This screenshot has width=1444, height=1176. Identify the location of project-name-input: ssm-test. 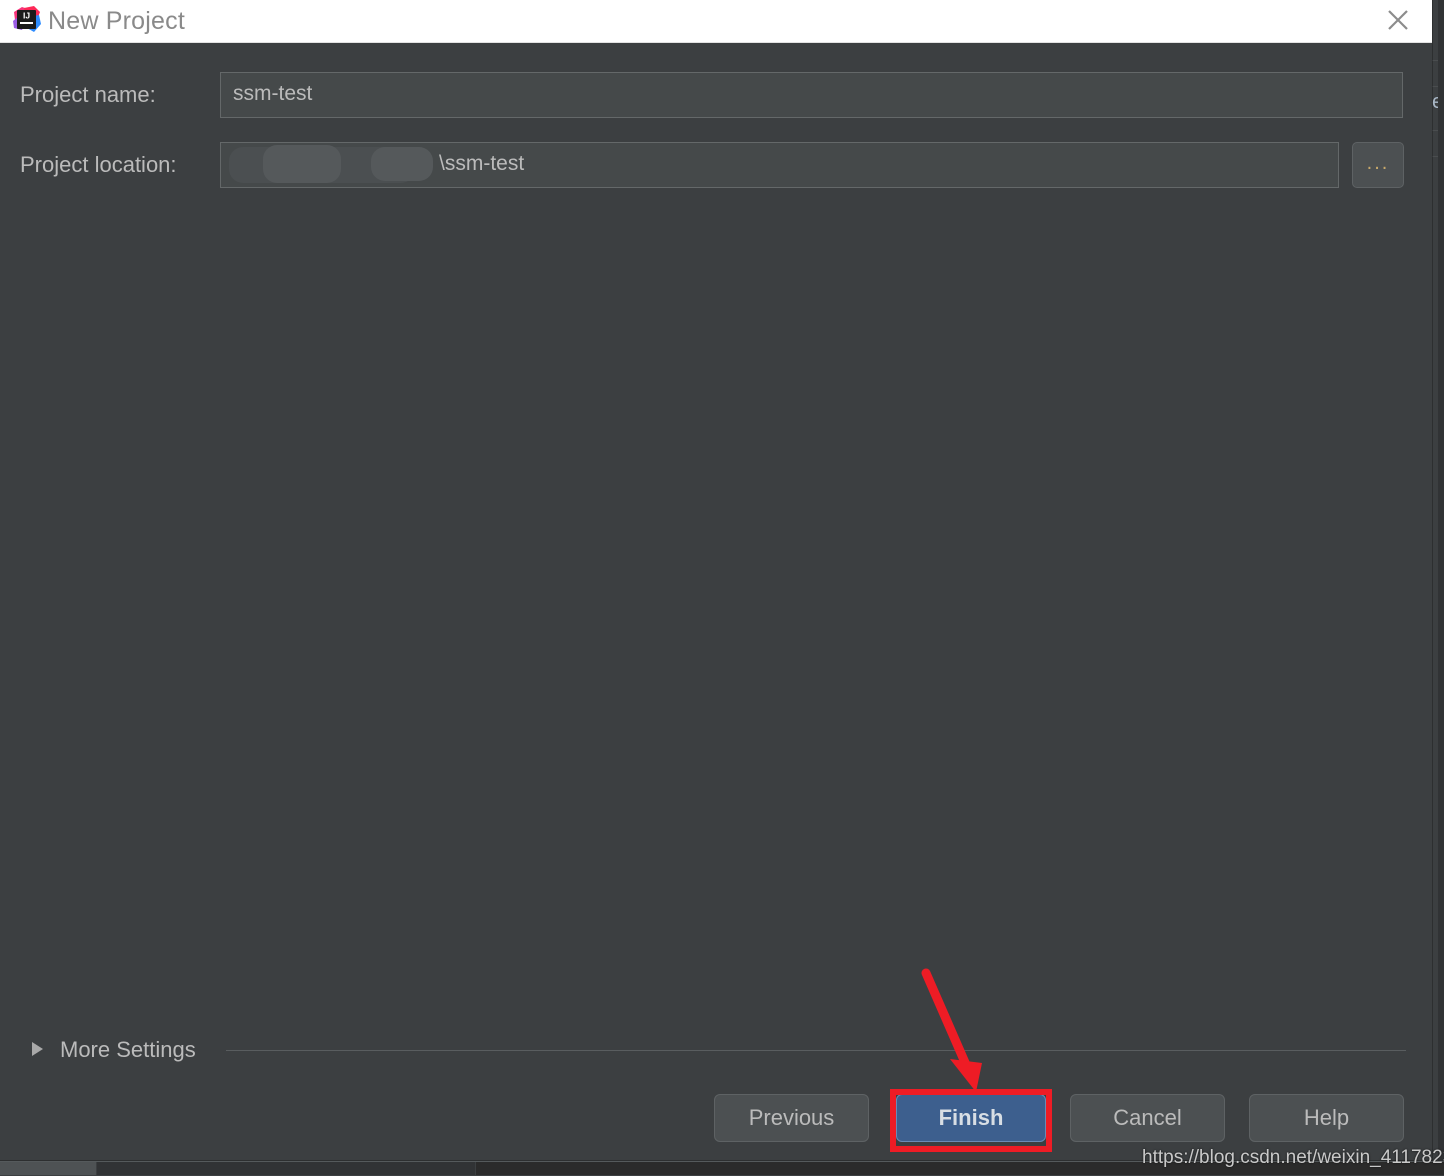
(811, 95).